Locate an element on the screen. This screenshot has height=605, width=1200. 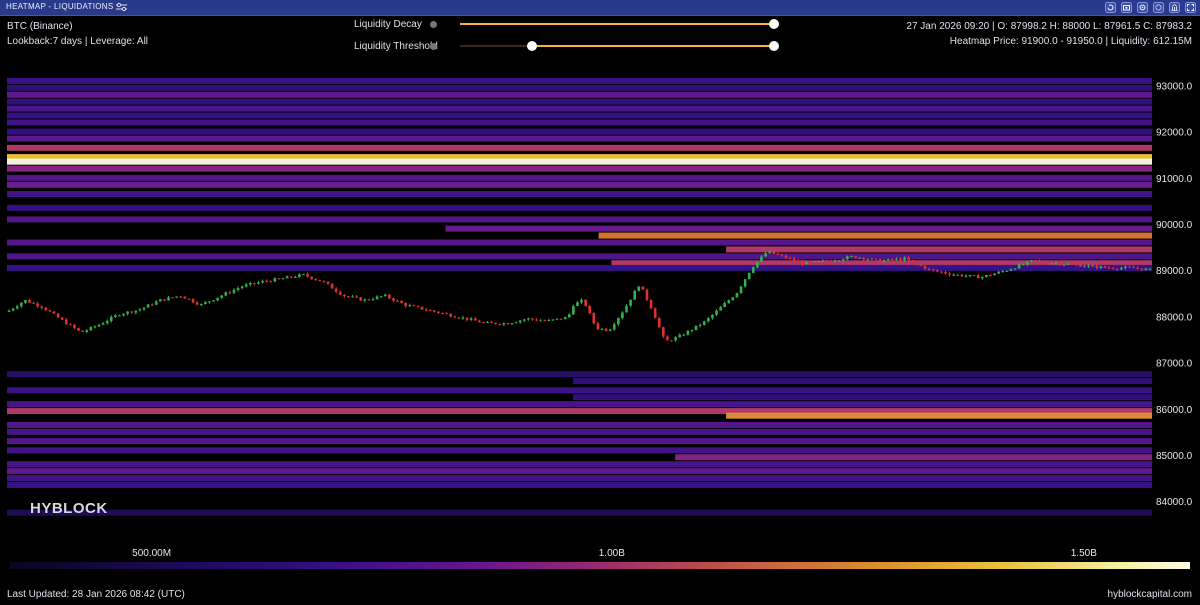
last-updated: Last Updated: 28 Jan 2026 08:42 (UTC) is located at coordinates (96, 594).